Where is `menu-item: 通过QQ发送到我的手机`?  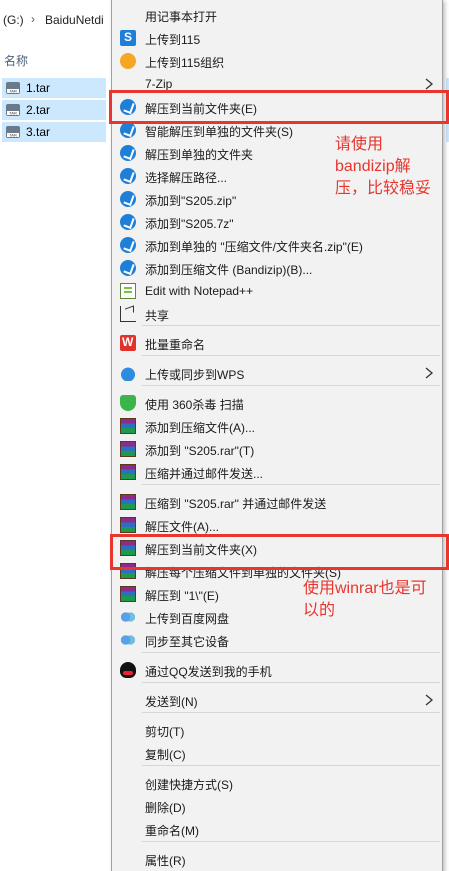
menu-item: 通过QQ发送到我的手机 is located at coordinates (277, 670).